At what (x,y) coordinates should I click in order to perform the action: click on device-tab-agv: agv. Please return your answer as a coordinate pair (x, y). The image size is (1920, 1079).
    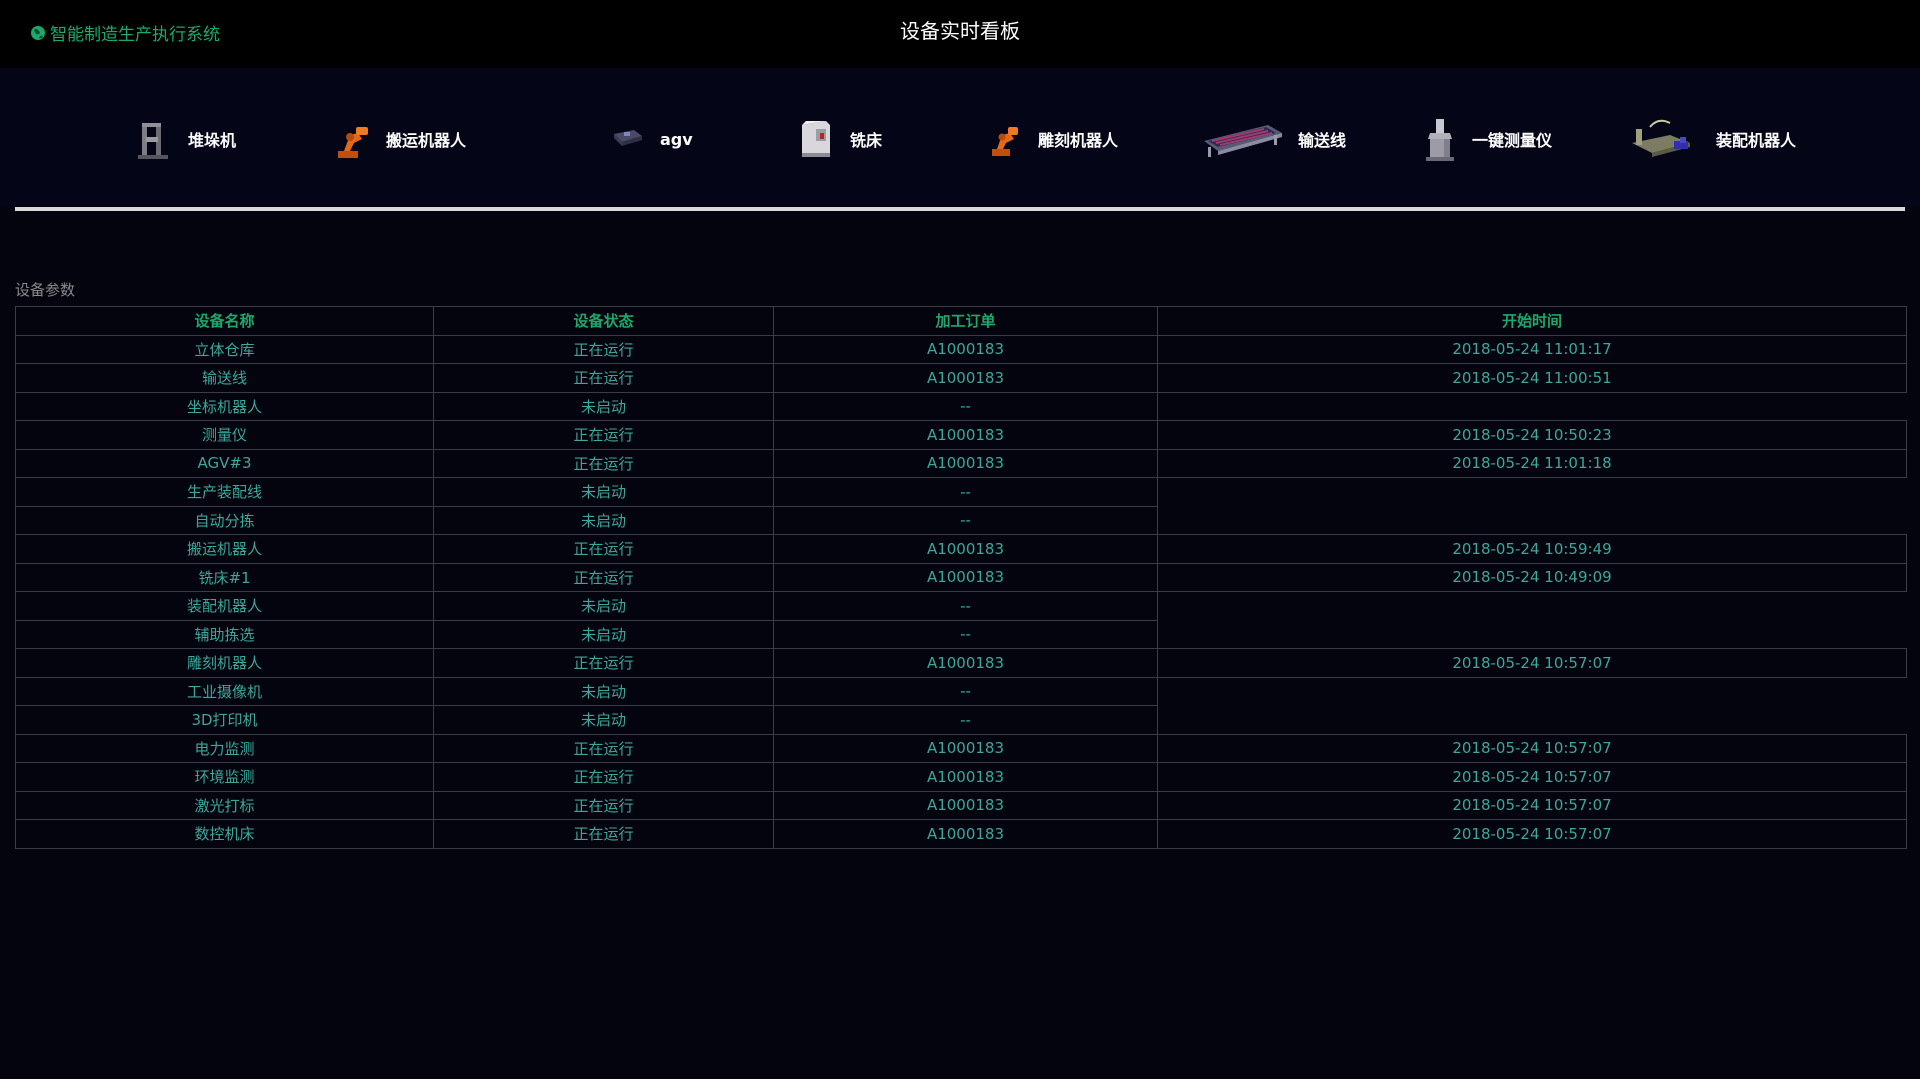
    Looking at the image, I should click on (651, 139).